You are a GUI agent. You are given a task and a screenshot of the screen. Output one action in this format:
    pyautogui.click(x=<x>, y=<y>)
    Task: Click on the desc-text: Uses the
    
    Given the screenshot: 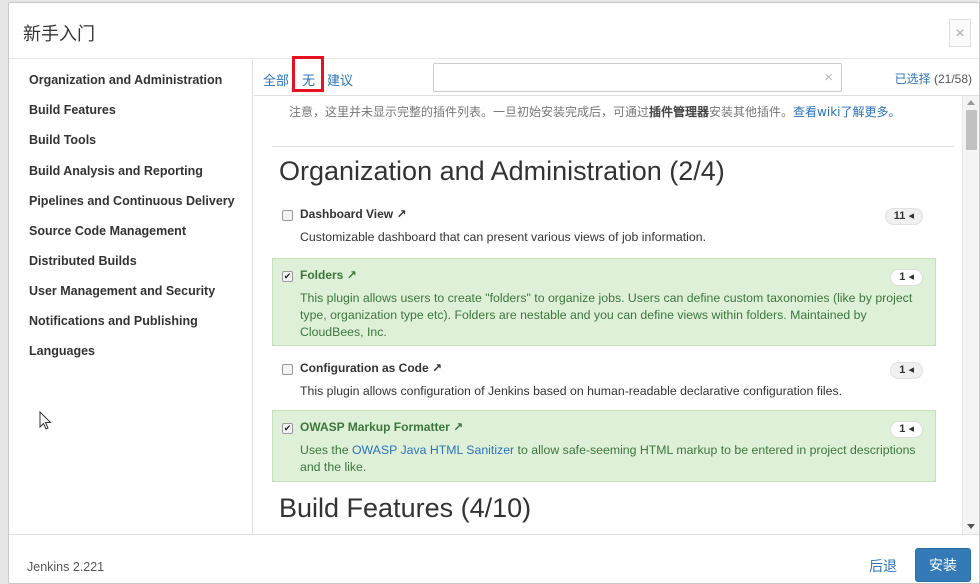 What is the action you would take?
    pyautogui.click(x=326, y=450)
    